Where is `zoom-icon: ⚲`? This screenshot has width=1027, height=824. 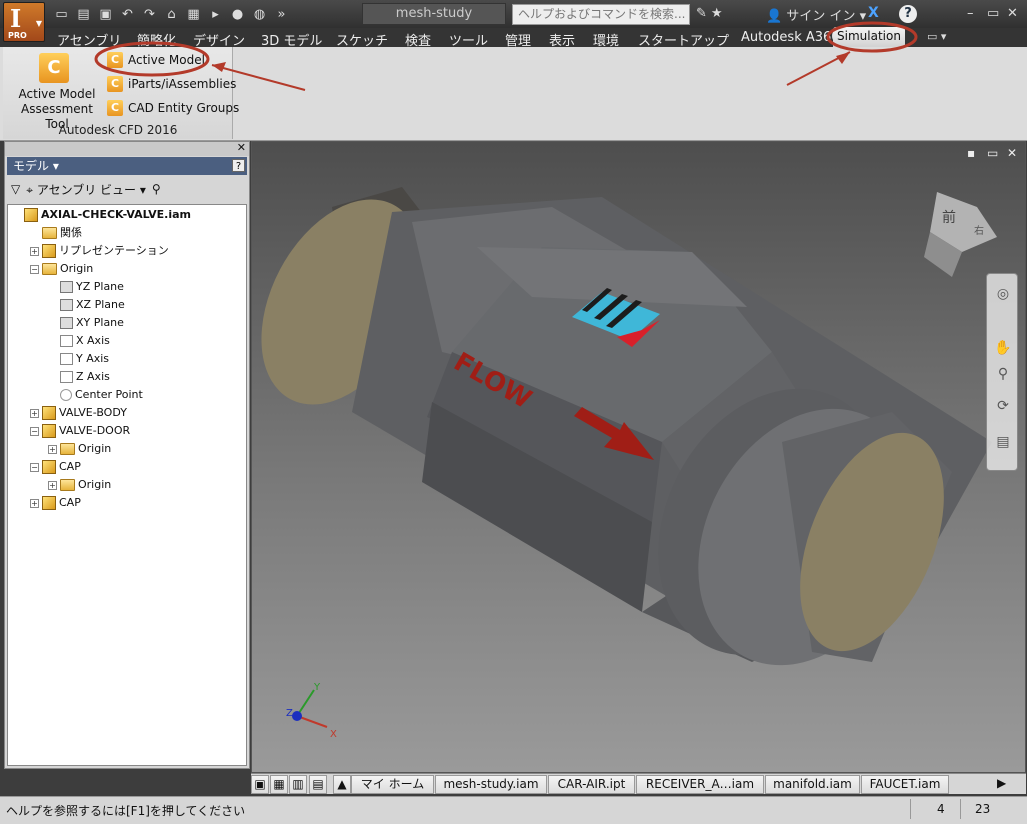
zoom-icon: ⚲ is located at coordinates (1003, 374).